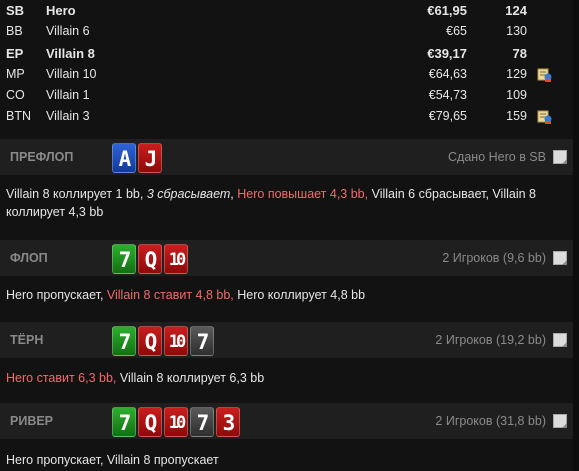 The height and width of the screenshot is (471, 579). Describe the element at coordinates (289, 10) in the screenshot. I see `player-row: SB Hero €61,95 124` at that location.